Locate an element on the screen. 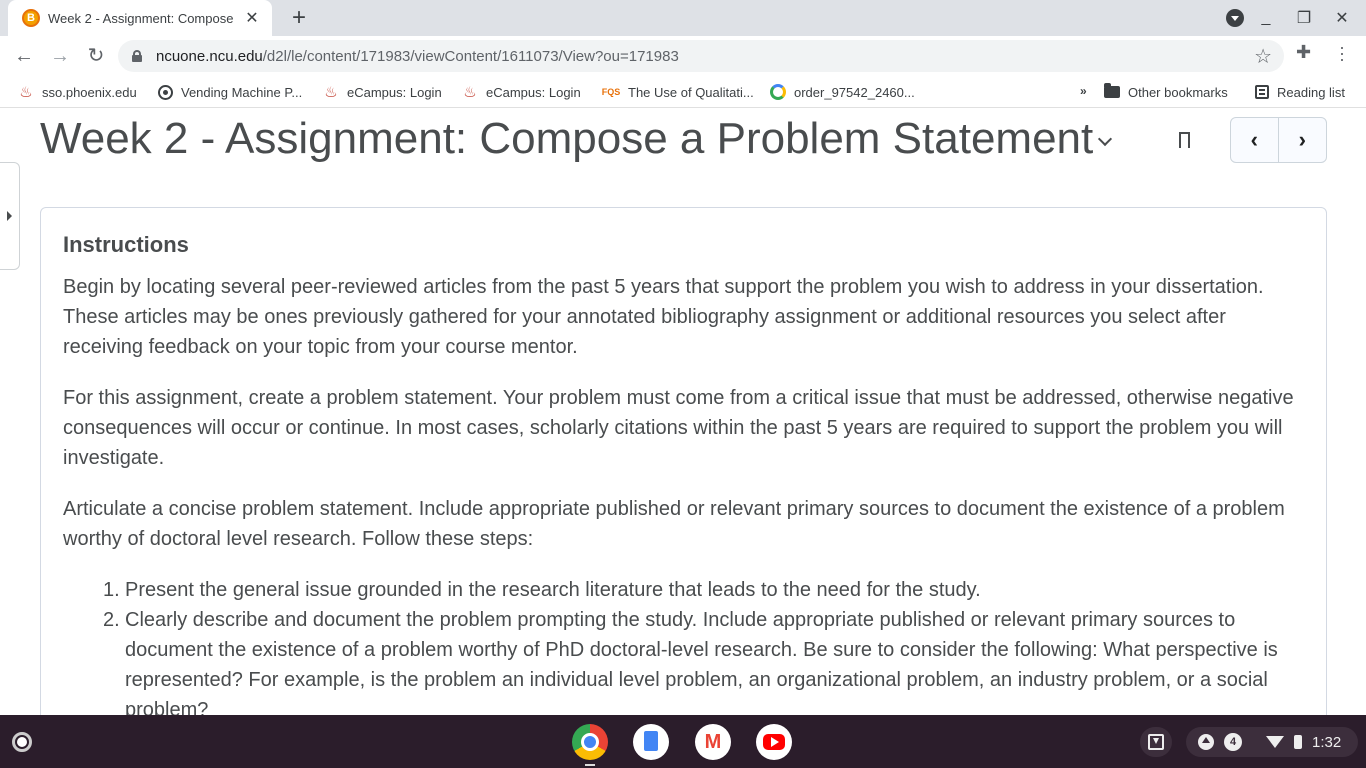  browser-tab: B Week 2 - Assignment: Compose ✕ is located at coordinates (140, 18).